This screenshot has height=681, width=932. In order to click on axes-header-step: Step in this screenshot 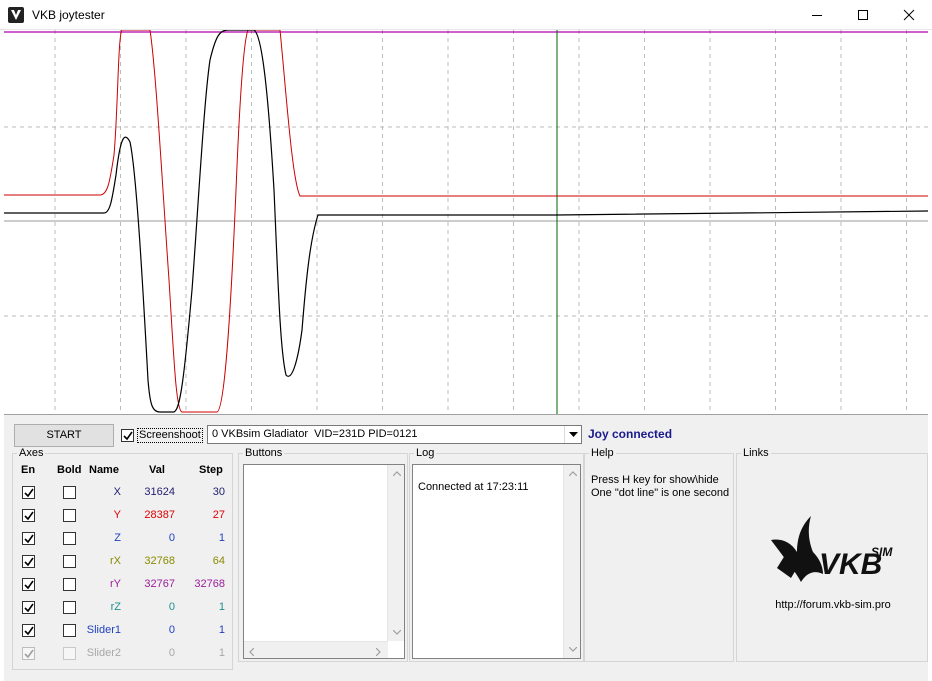, I will do `click(211, 470)`.